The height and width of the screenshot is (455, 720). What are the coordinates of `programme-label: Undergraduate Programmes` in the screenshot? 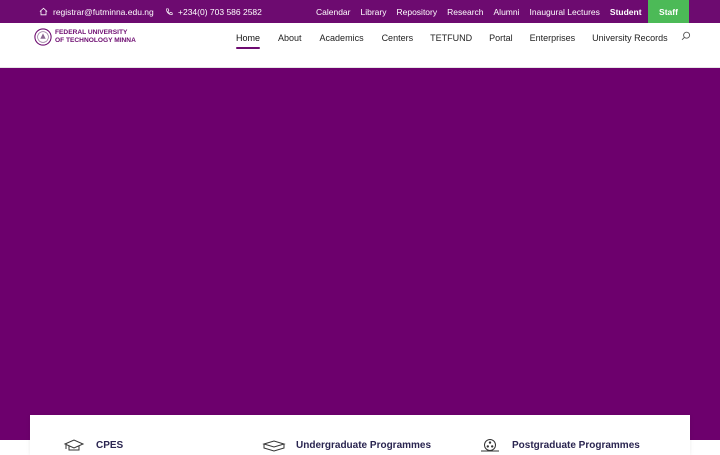 It's located at (363, 445).